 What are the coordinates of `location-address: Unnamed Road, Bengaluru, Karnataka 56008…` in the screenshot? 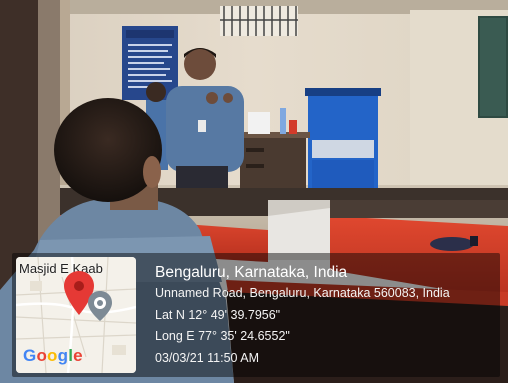 It's located at (302, 293).